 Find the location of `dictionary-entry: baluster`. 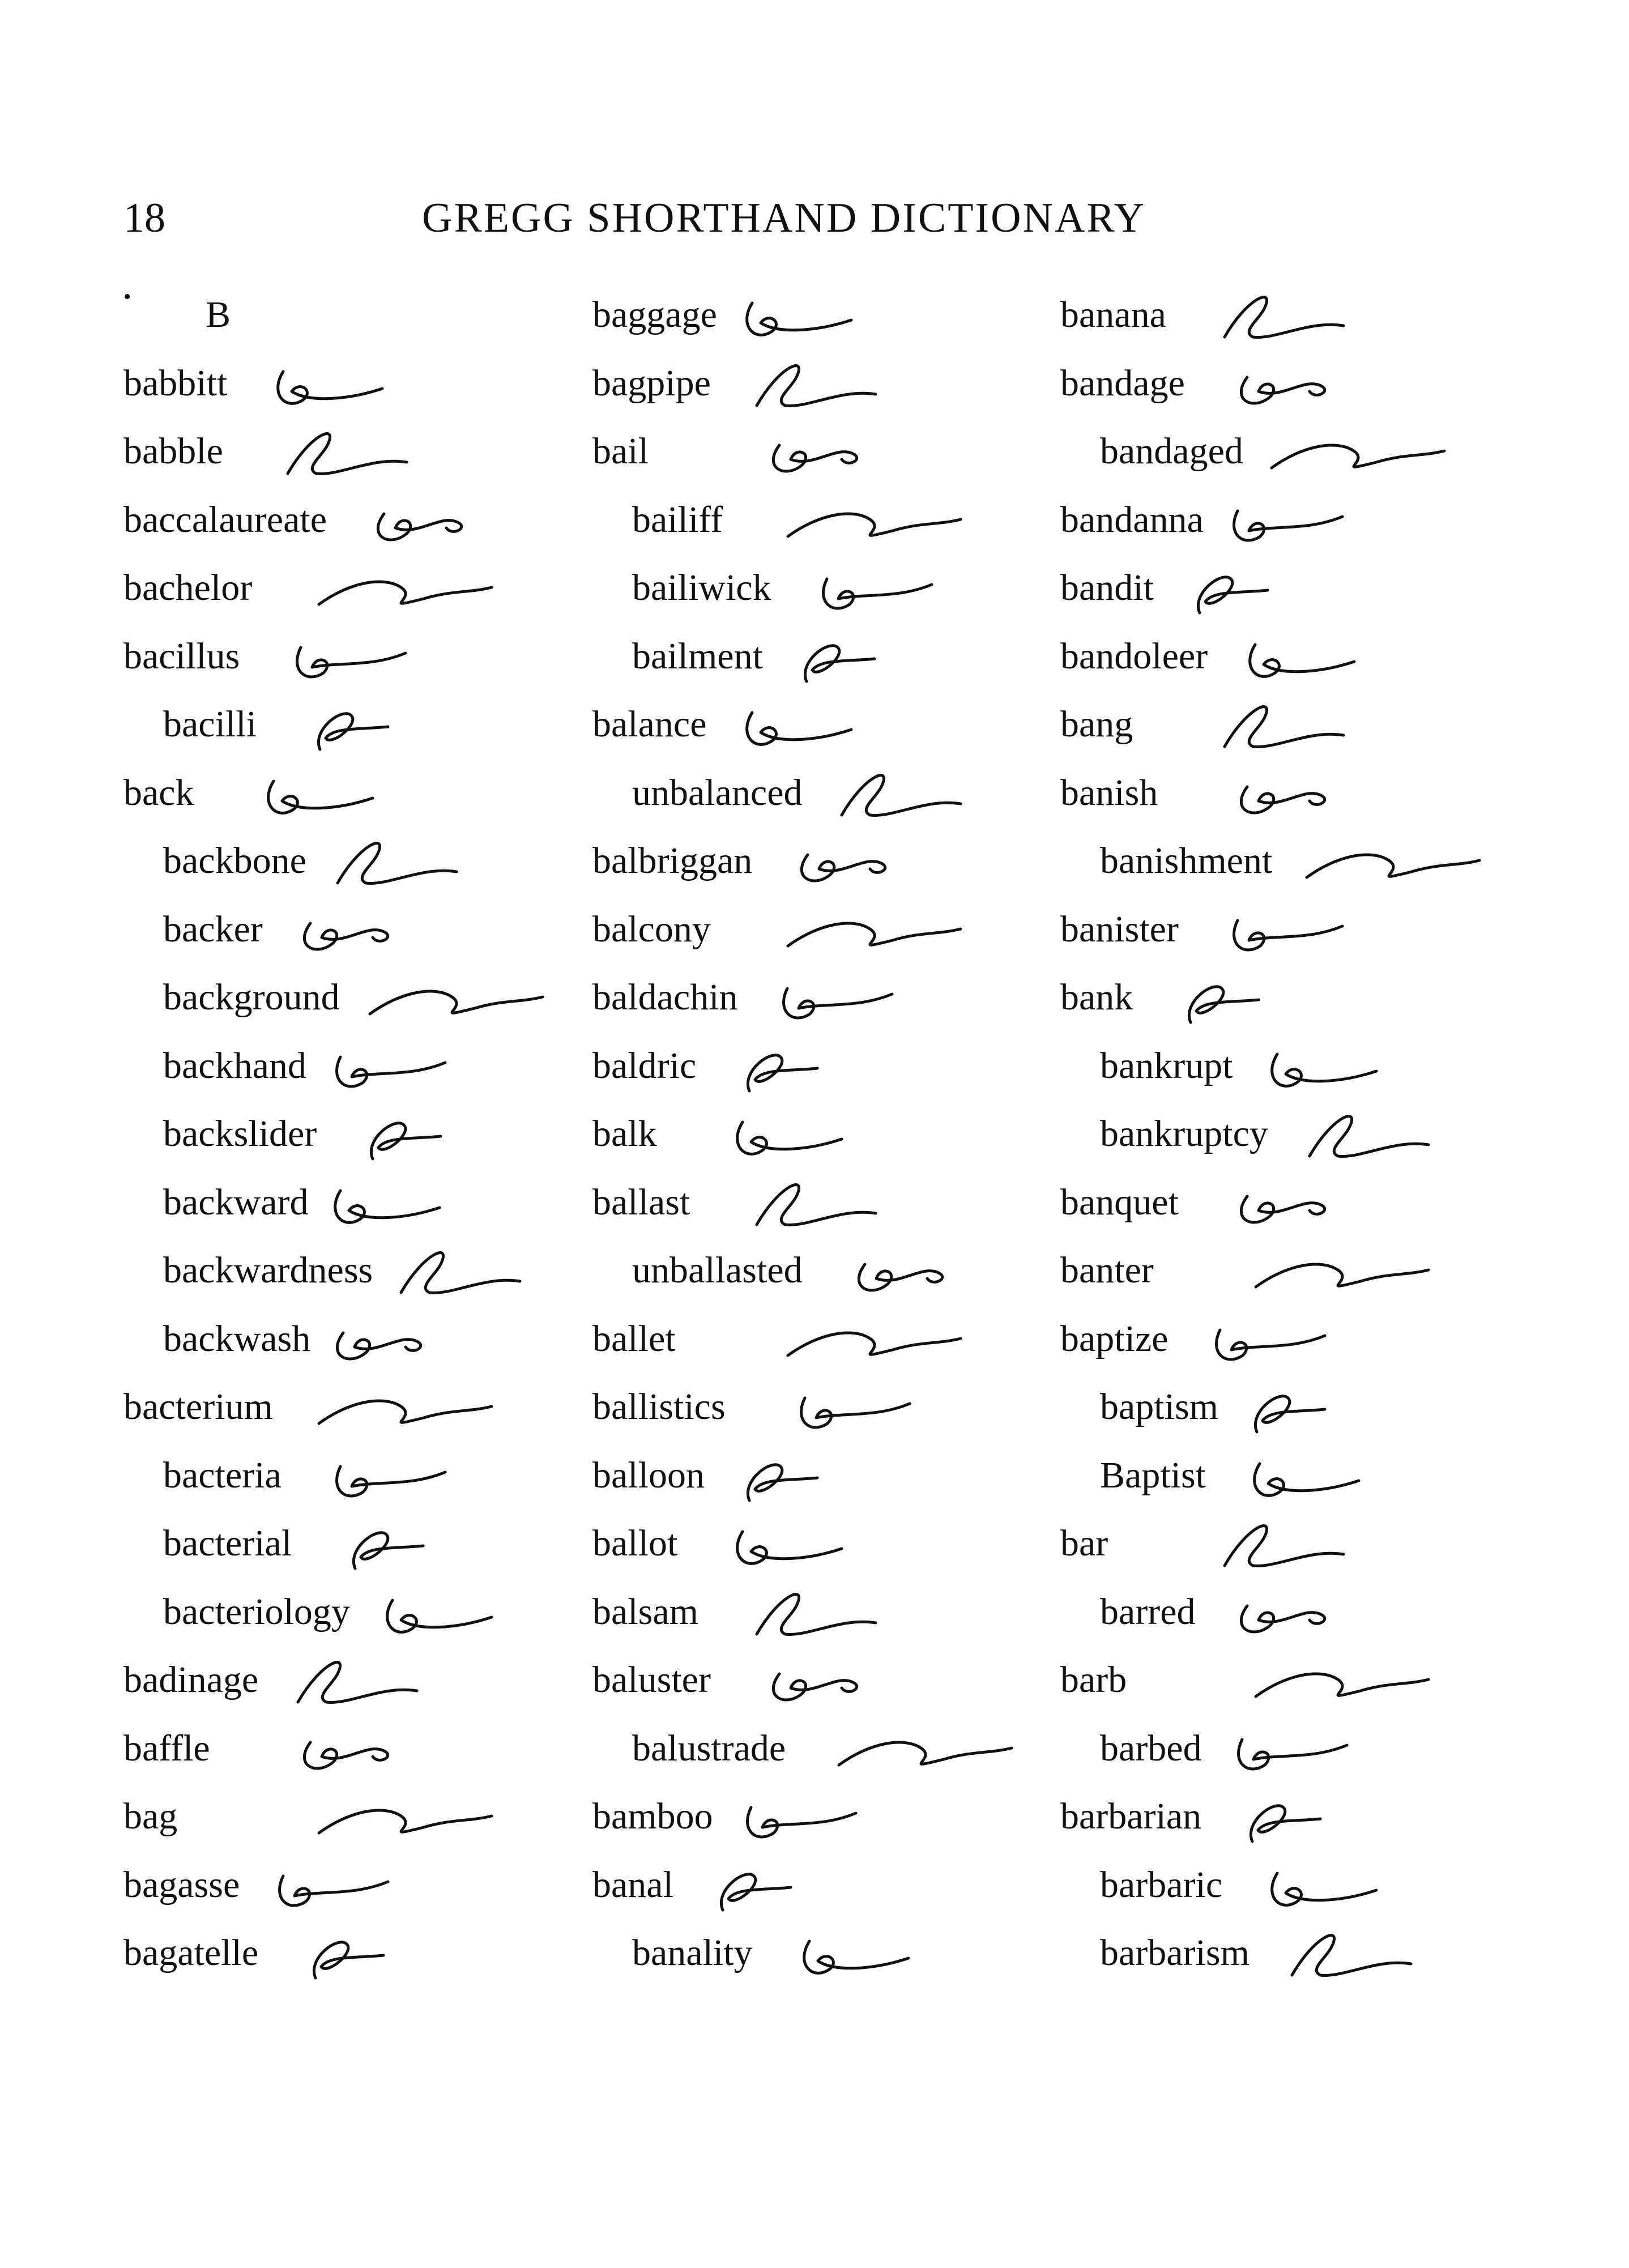

dictionary-entry: baluster is located at coordinates (807, 1685).